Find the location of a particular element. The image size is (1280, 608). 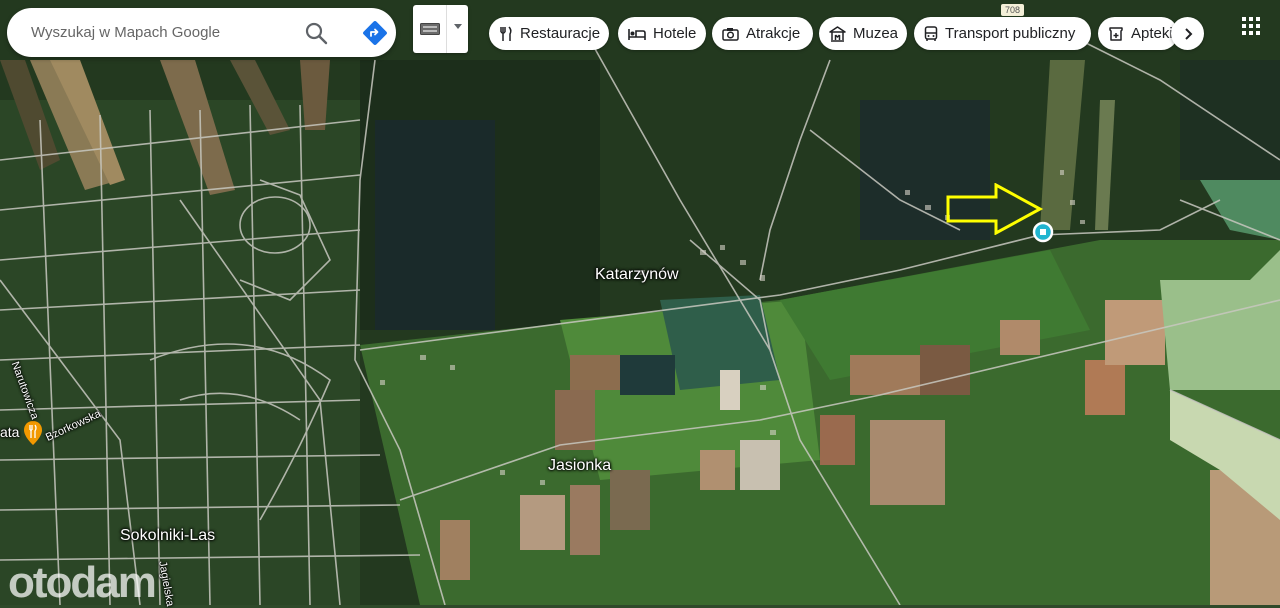

search-input is located at coordinates (161, 32).